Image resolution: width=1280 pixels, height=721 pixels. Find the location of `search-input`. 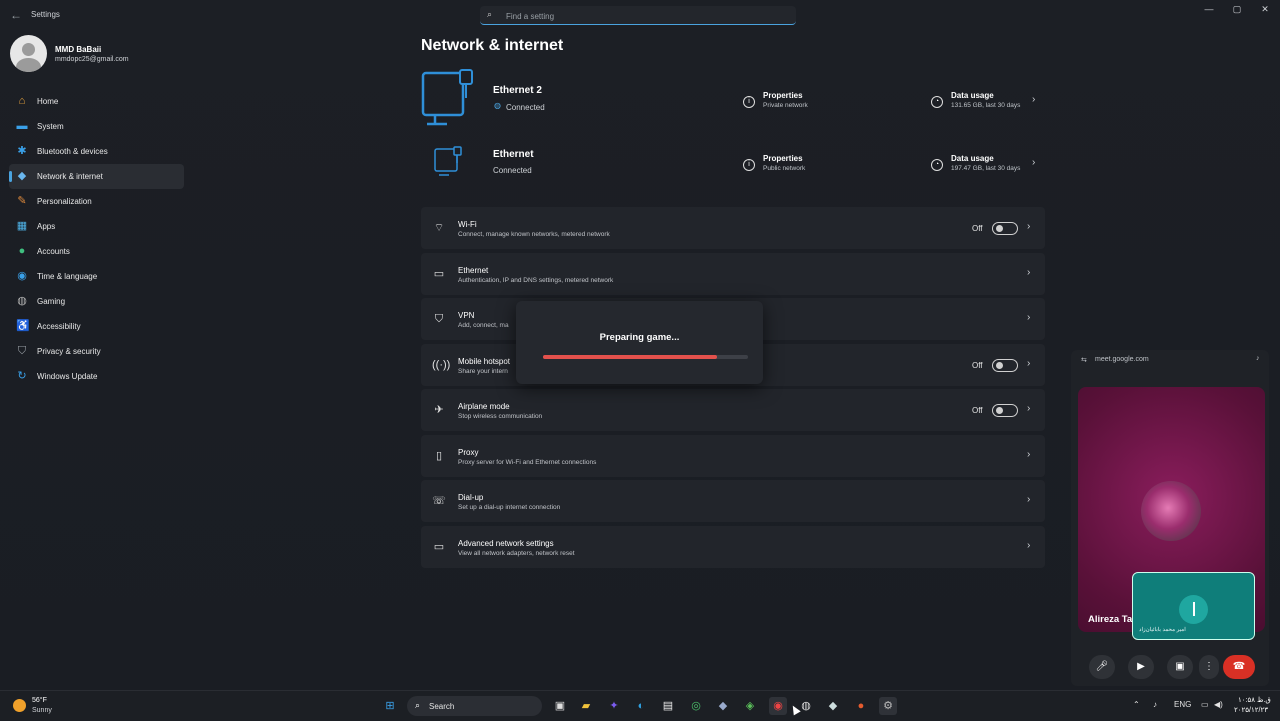

search-input is located at coordinates (646, 16).